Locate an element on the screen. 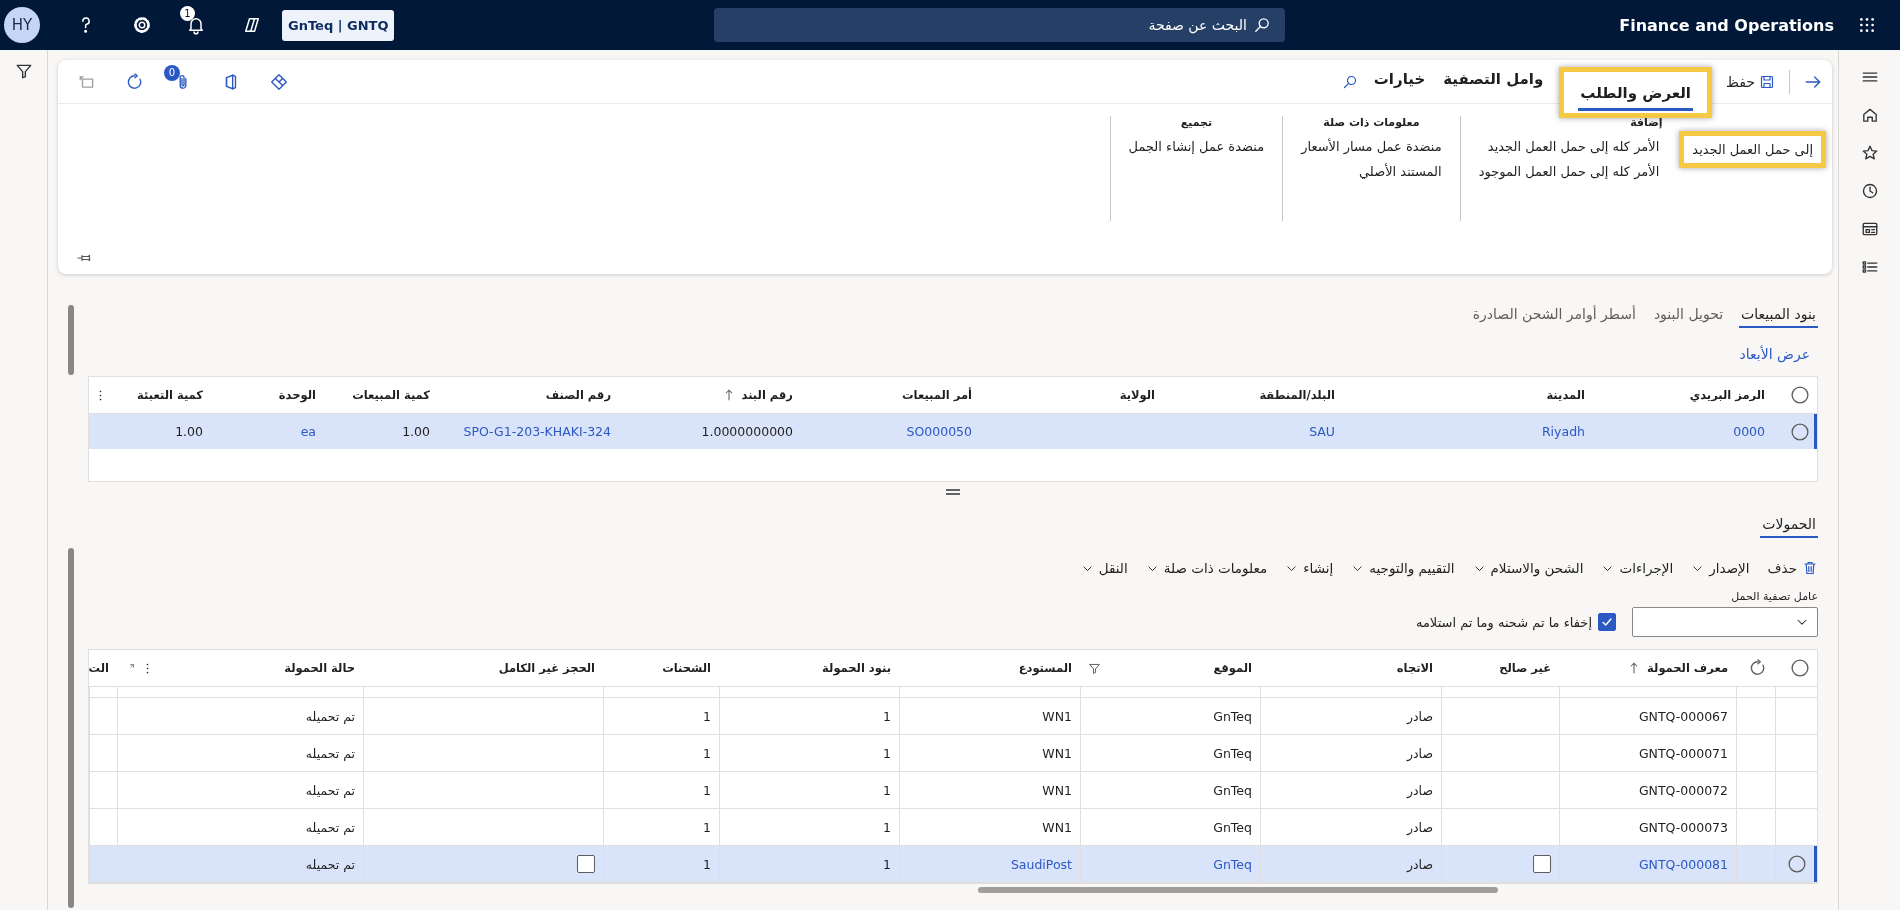  column-header: الموقع is located at coordinates (1232, 668).